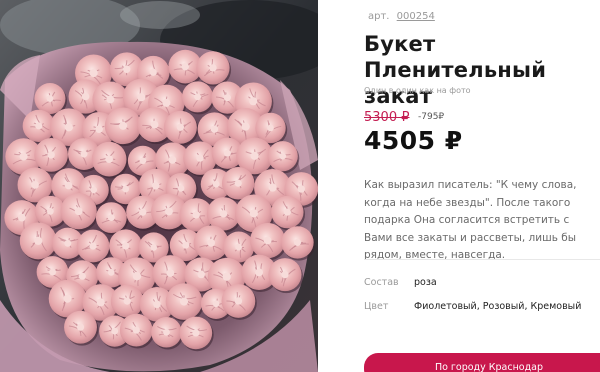 Image resolution: width=600 pixels, height=372 pixels. Describe the element at coordinates (431, 117) in the screenshot. I see `discount-badge: -795₽` at that location.